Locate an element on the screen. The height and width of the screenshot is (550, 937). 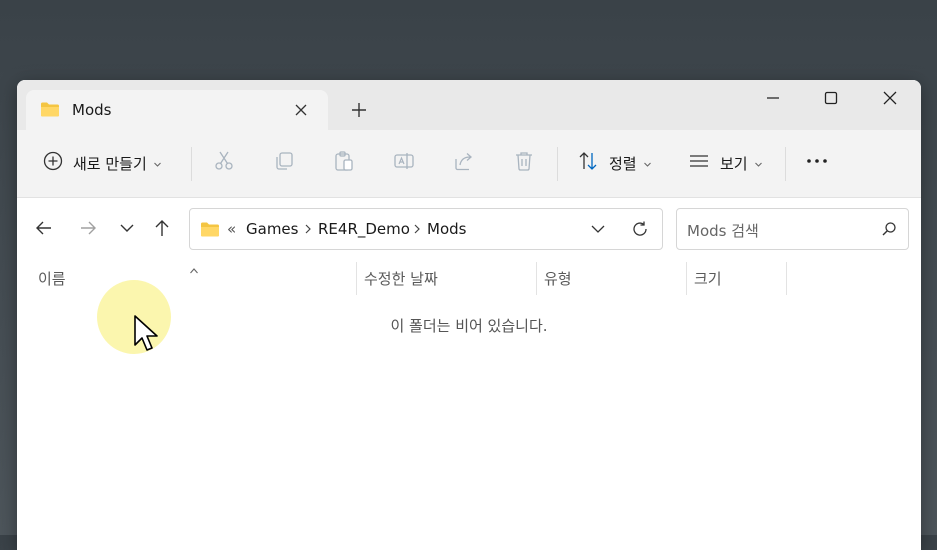
rename-button is located at coordinates (404, 163).